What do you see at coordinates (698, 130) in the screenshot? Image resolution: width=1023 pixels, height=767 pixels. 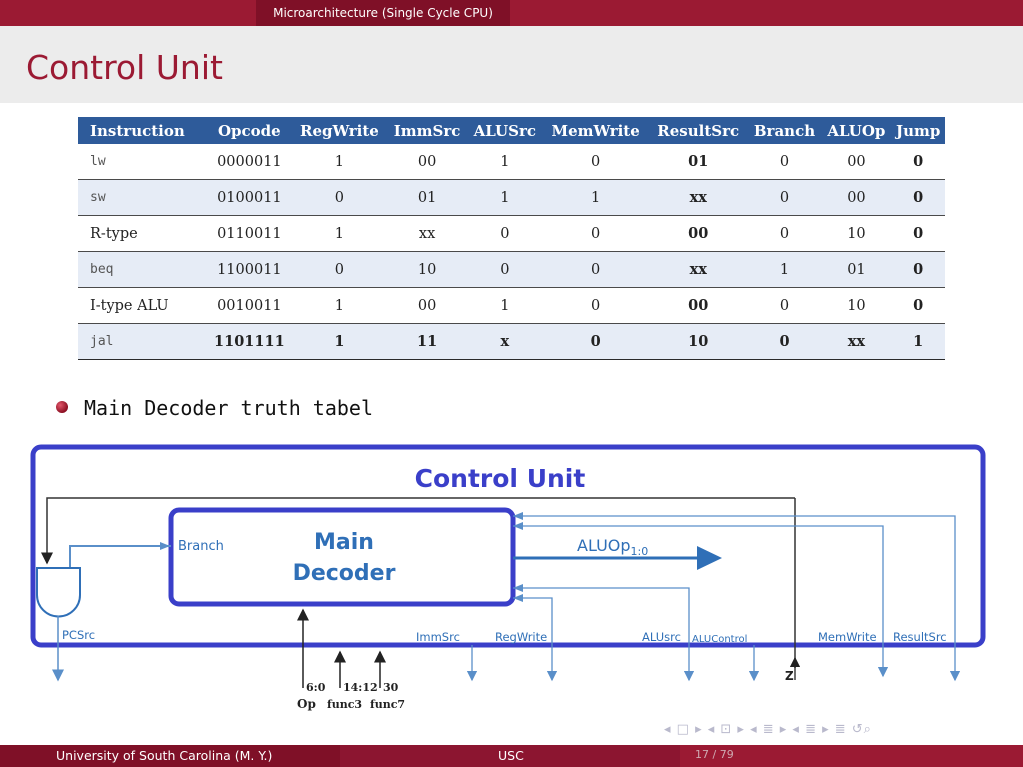 I see `column-header: ResultSrc` at bounding box center [698, 130].